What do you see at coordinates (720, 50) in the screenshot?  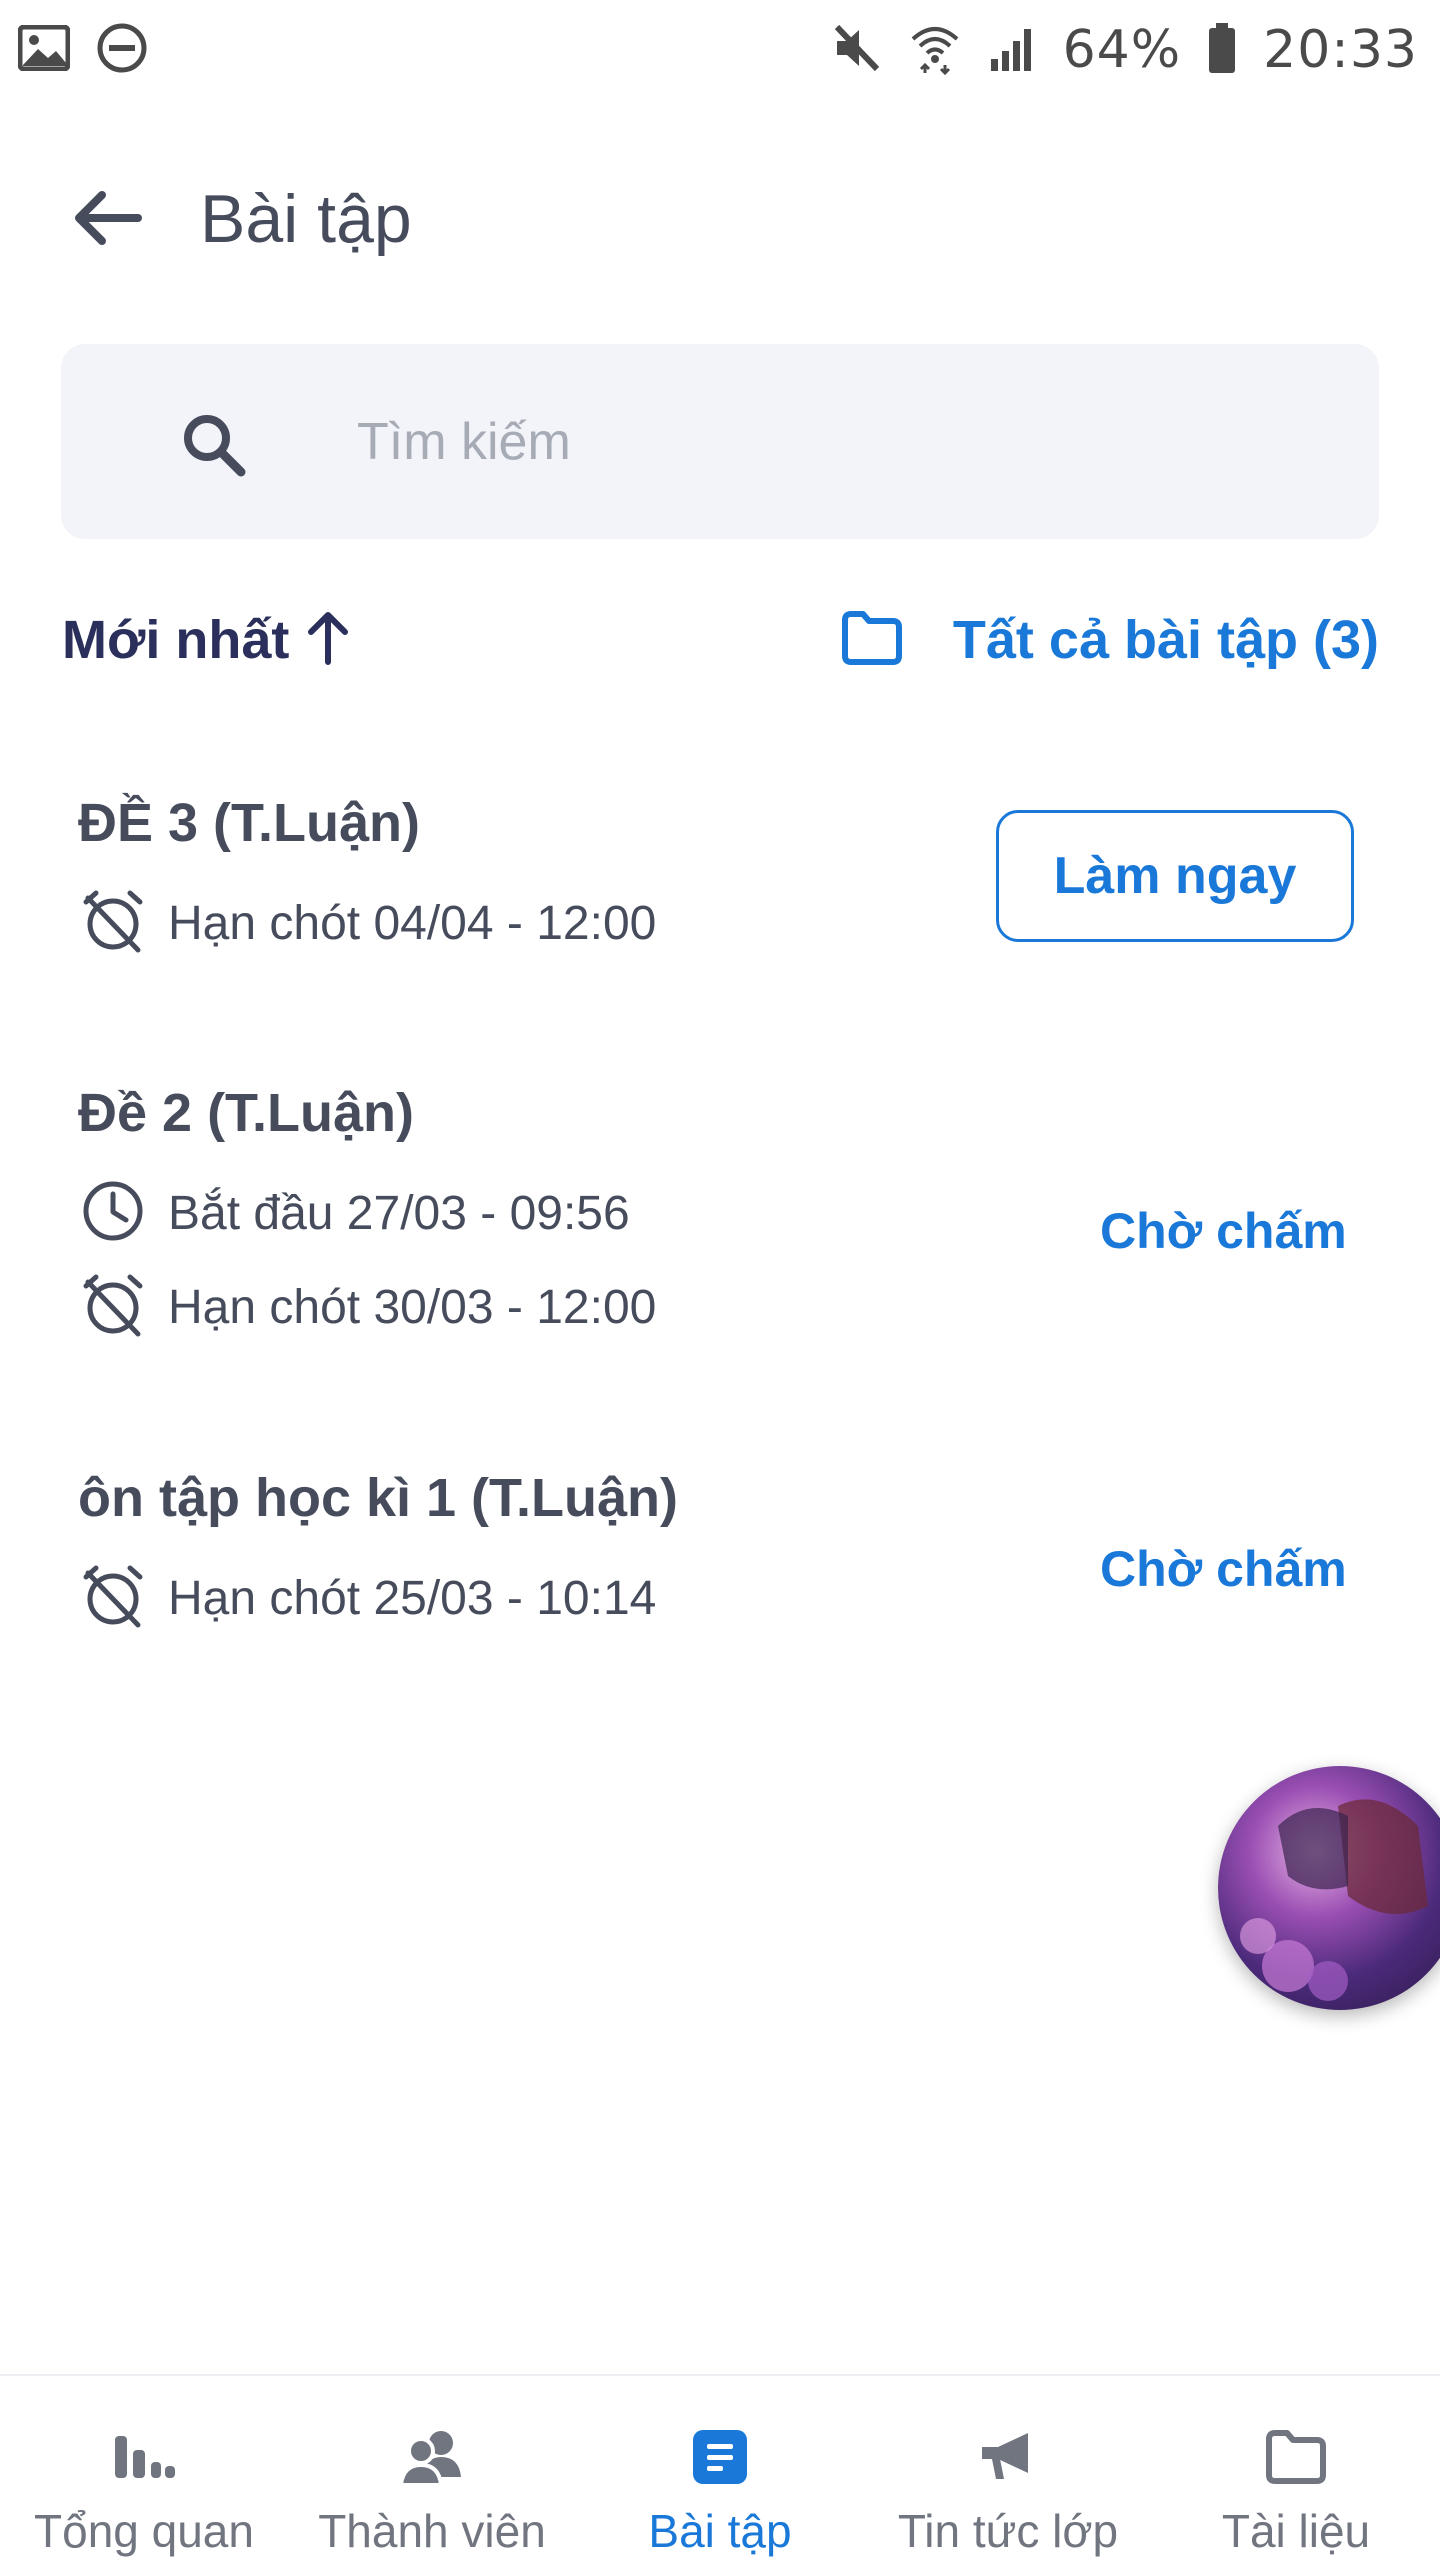 I see `status-bar: 64% 20:33` at bounding box center [720, 50].